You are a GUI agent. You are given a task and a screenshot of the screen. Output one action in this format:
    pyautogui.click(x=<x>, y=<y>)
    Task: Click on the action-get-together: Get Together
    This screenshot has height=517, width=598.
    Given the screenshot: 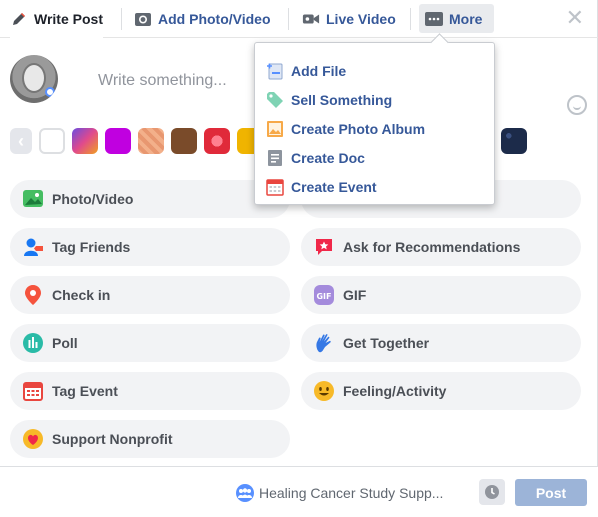 What is the action you would take?
    pyautogui.click(x=441, y=343)
    